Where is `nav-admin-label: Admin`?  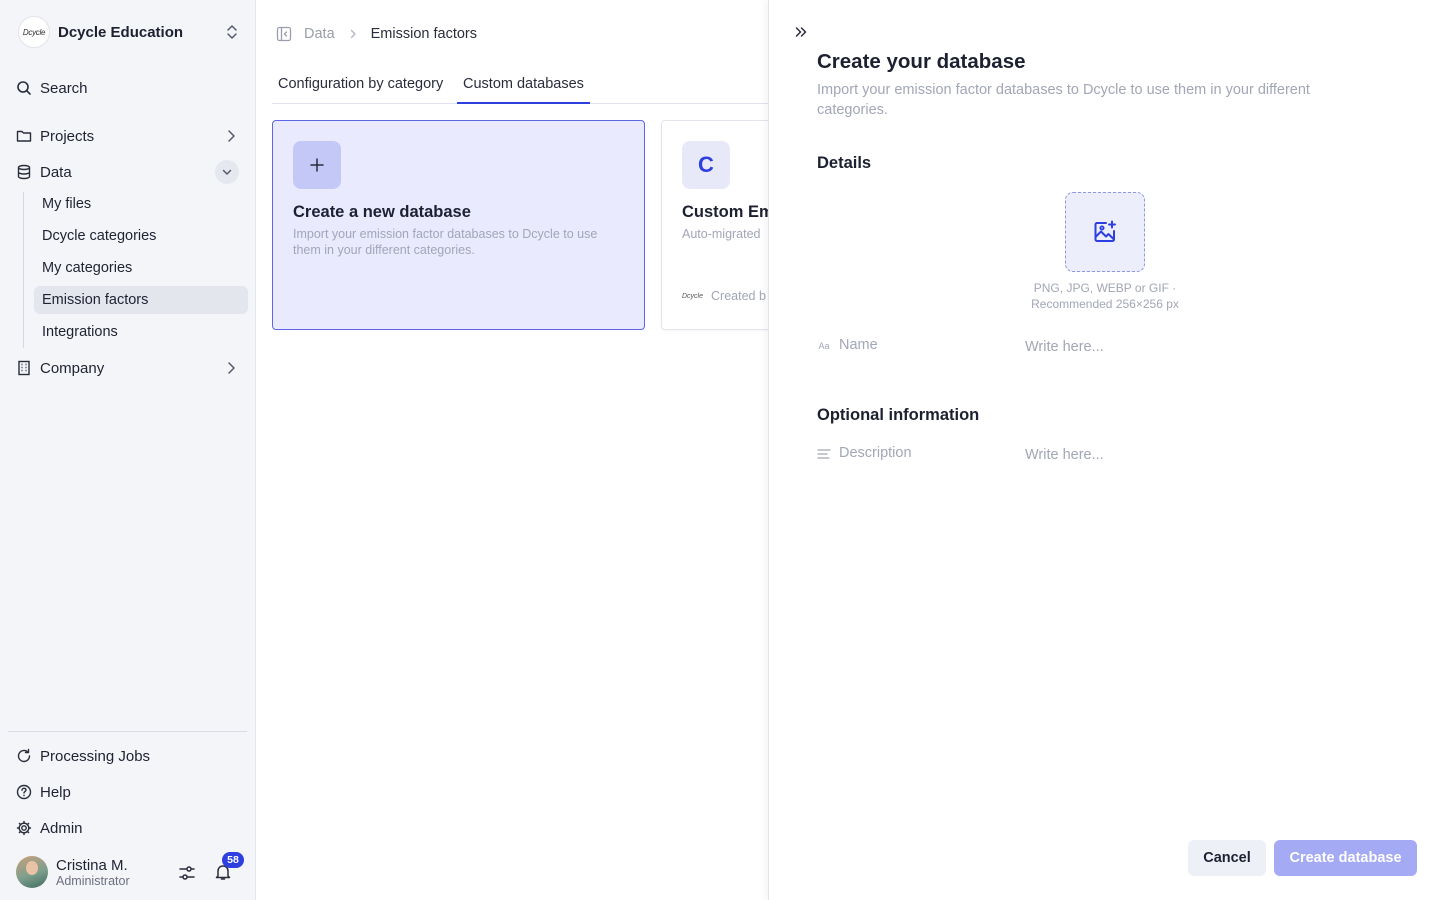
nav-admin-label: Admin is located at coordinates (61, 828).